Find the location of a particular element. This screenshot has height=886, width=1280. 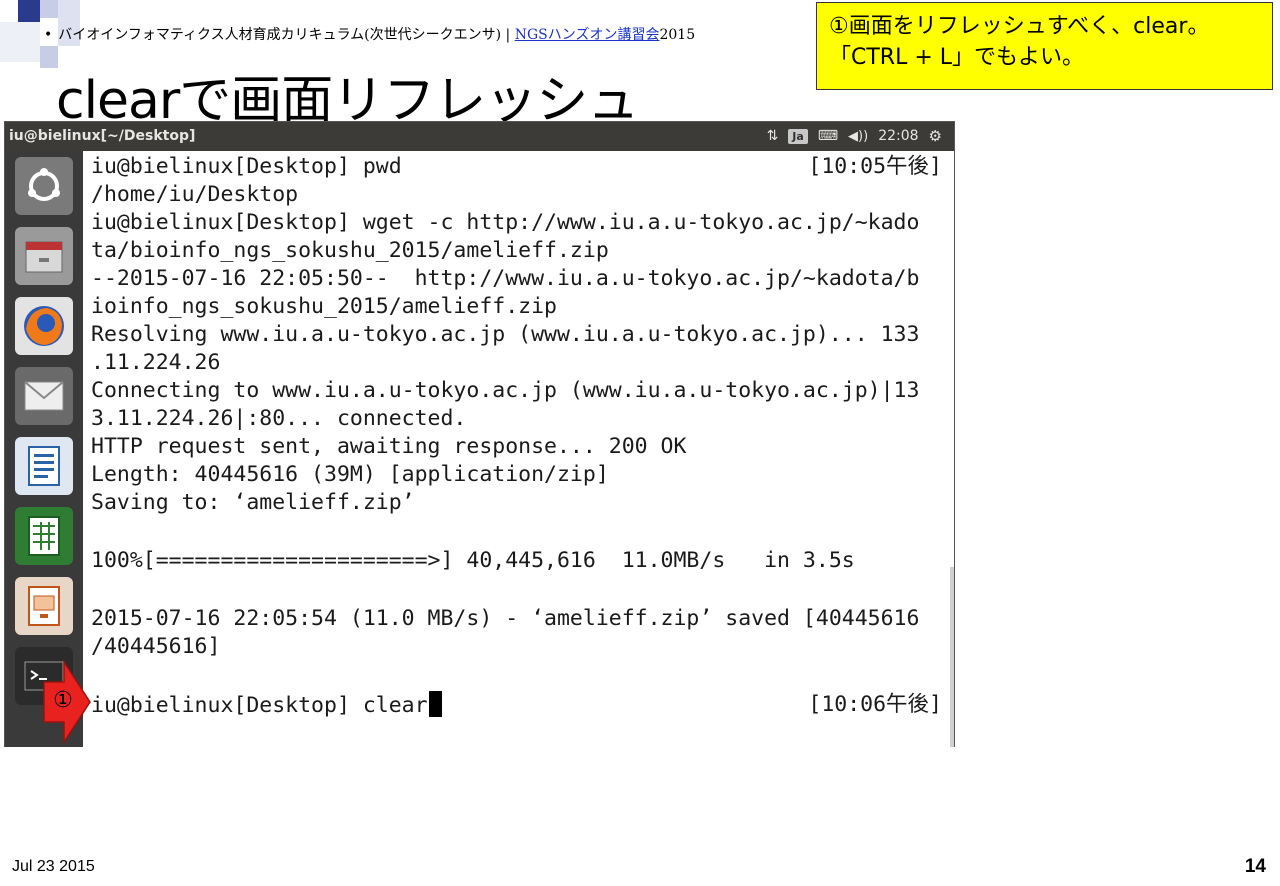

text-cursor is located at coordinates (435, 704).